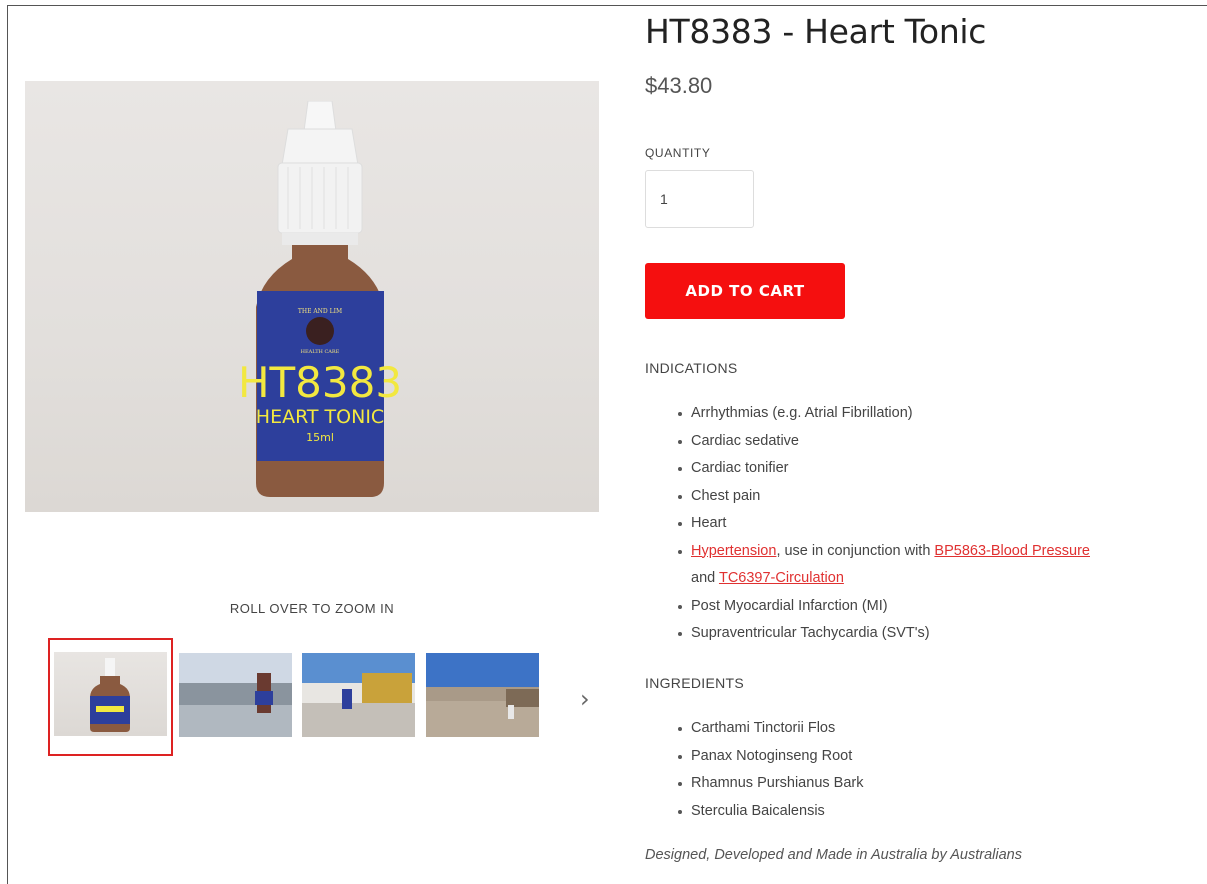 The width and height of the screenshot is (1207, 884). Describe the element at coordinates (691, 368) in the screenshot. I see `indications-heading: INDICATIONS` at that location.